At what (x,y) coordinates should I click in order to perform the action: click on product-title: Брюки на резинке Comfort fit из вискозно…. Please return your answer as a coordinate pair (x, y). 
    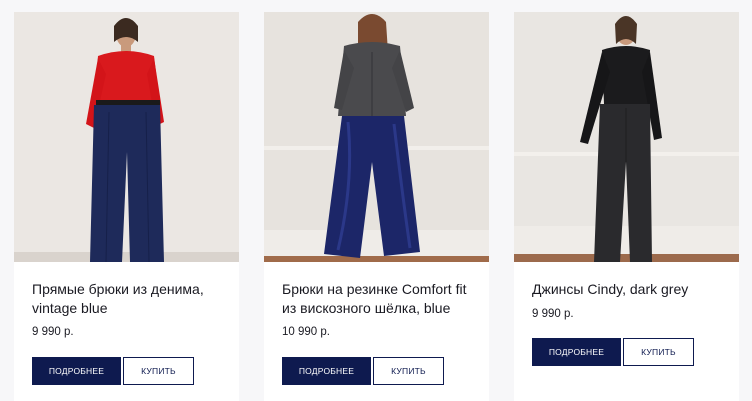
    Looking at the image, I should click on (379, 299).